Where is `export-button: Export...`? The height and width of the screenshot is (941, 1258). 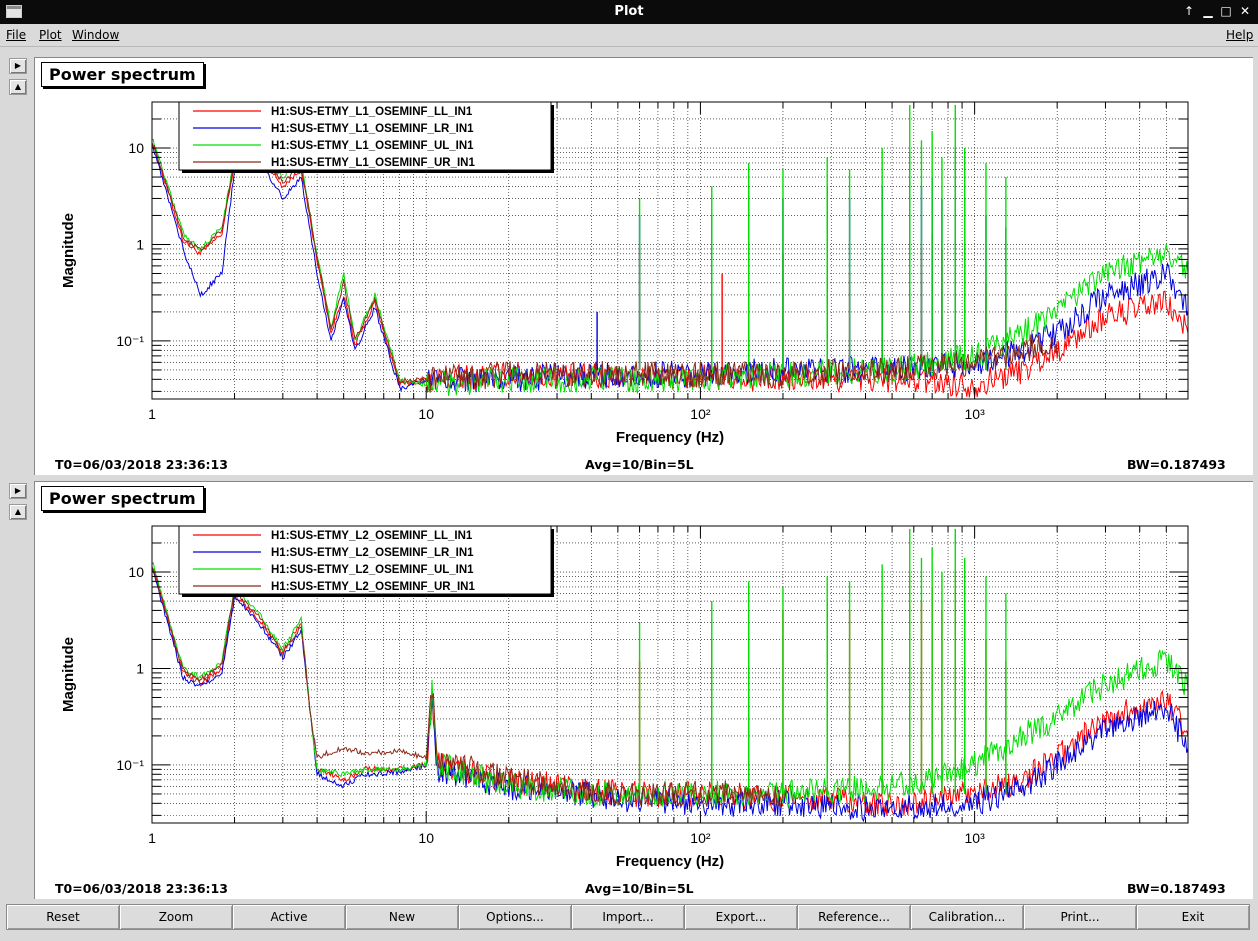
export-button: Export... is located at coordinates (741, 917).